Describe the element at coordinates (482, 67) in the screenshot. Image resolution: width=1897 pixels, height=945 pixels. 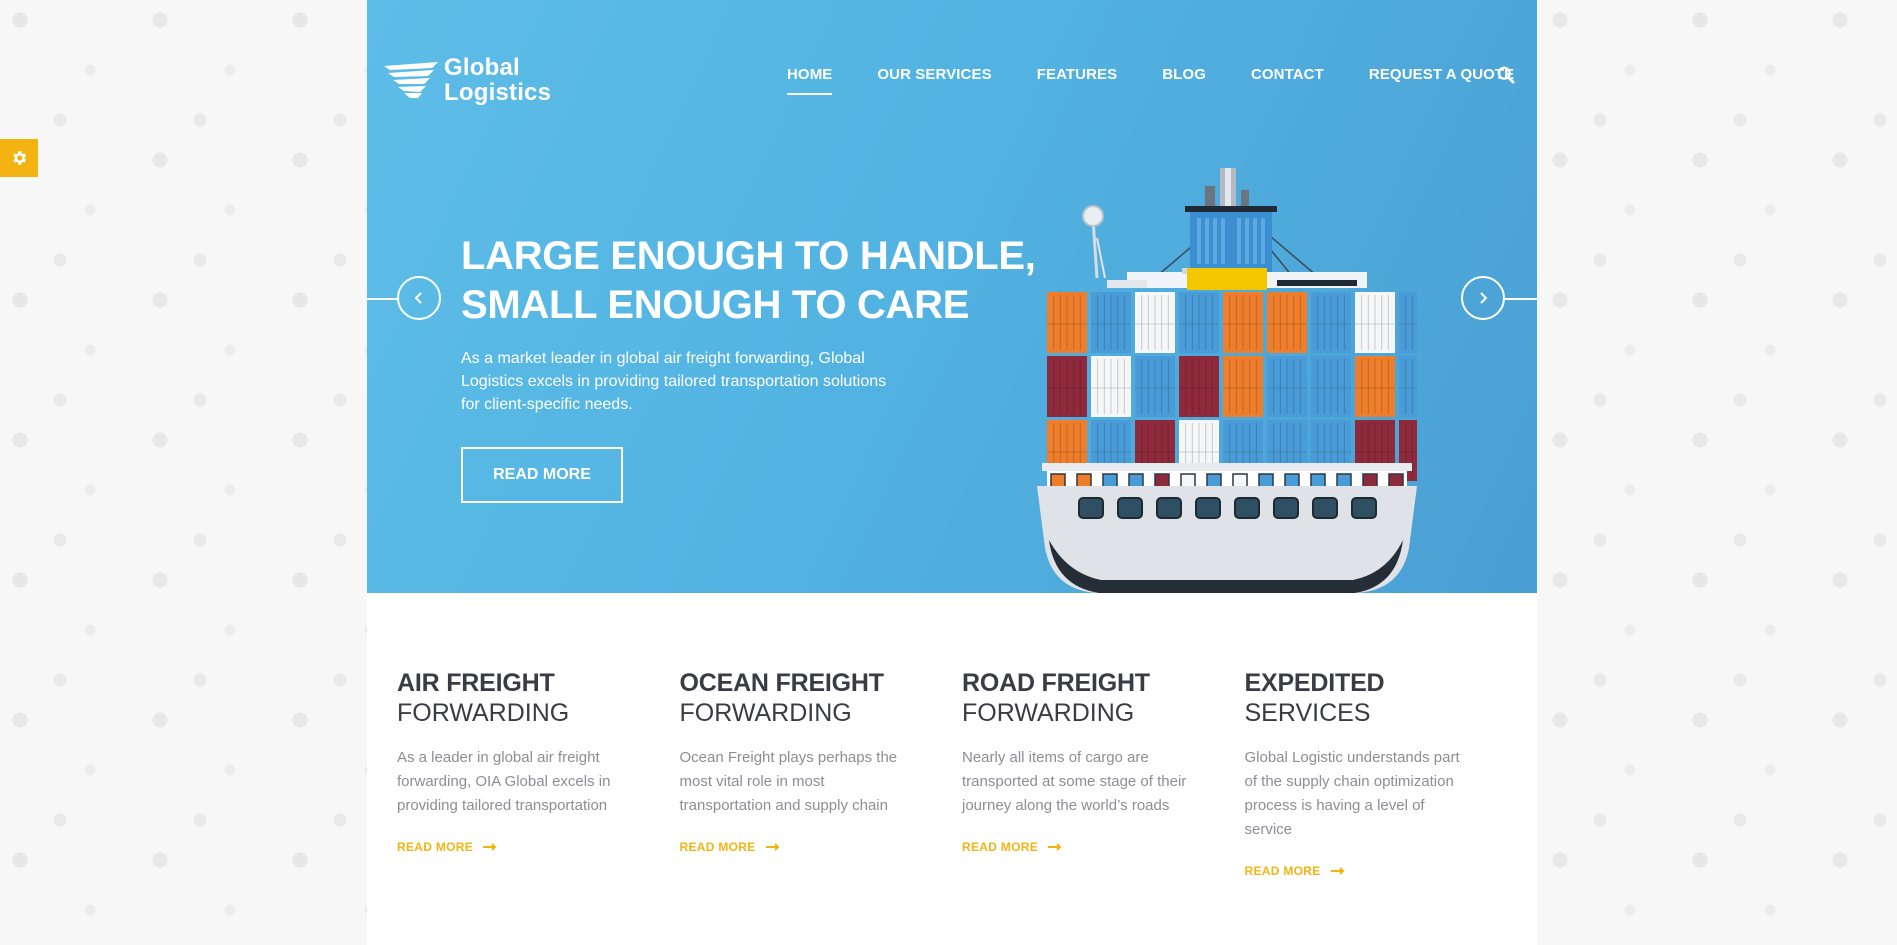
I see `logo-text-line1: Global` at that location.